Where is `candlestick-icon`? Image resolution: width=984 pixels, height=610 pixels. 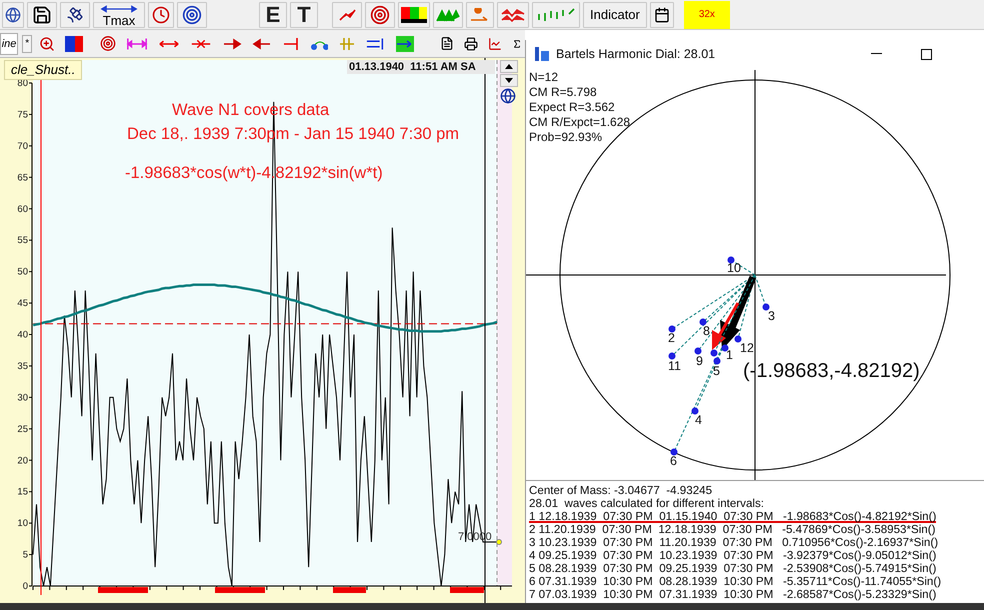
candlestick-icon is located at coordinates (556, 15).